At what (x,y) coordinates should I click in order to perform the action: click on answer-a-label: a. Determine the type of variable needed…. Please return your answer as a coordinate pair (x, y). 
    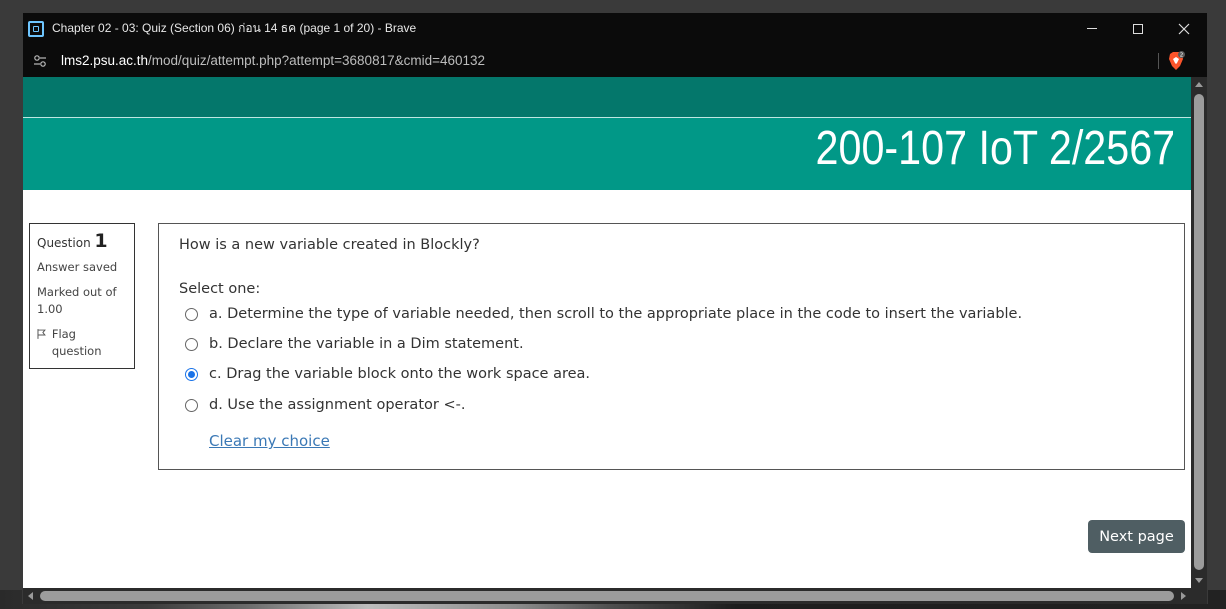
    Looking at the image, I should click on (615, 314).